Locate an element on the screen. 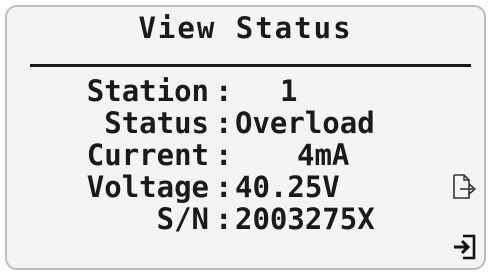 Image resolution: width=493 pixels, height=277 pixels. field-value-station: 1 is located at coordinates (289, 91).